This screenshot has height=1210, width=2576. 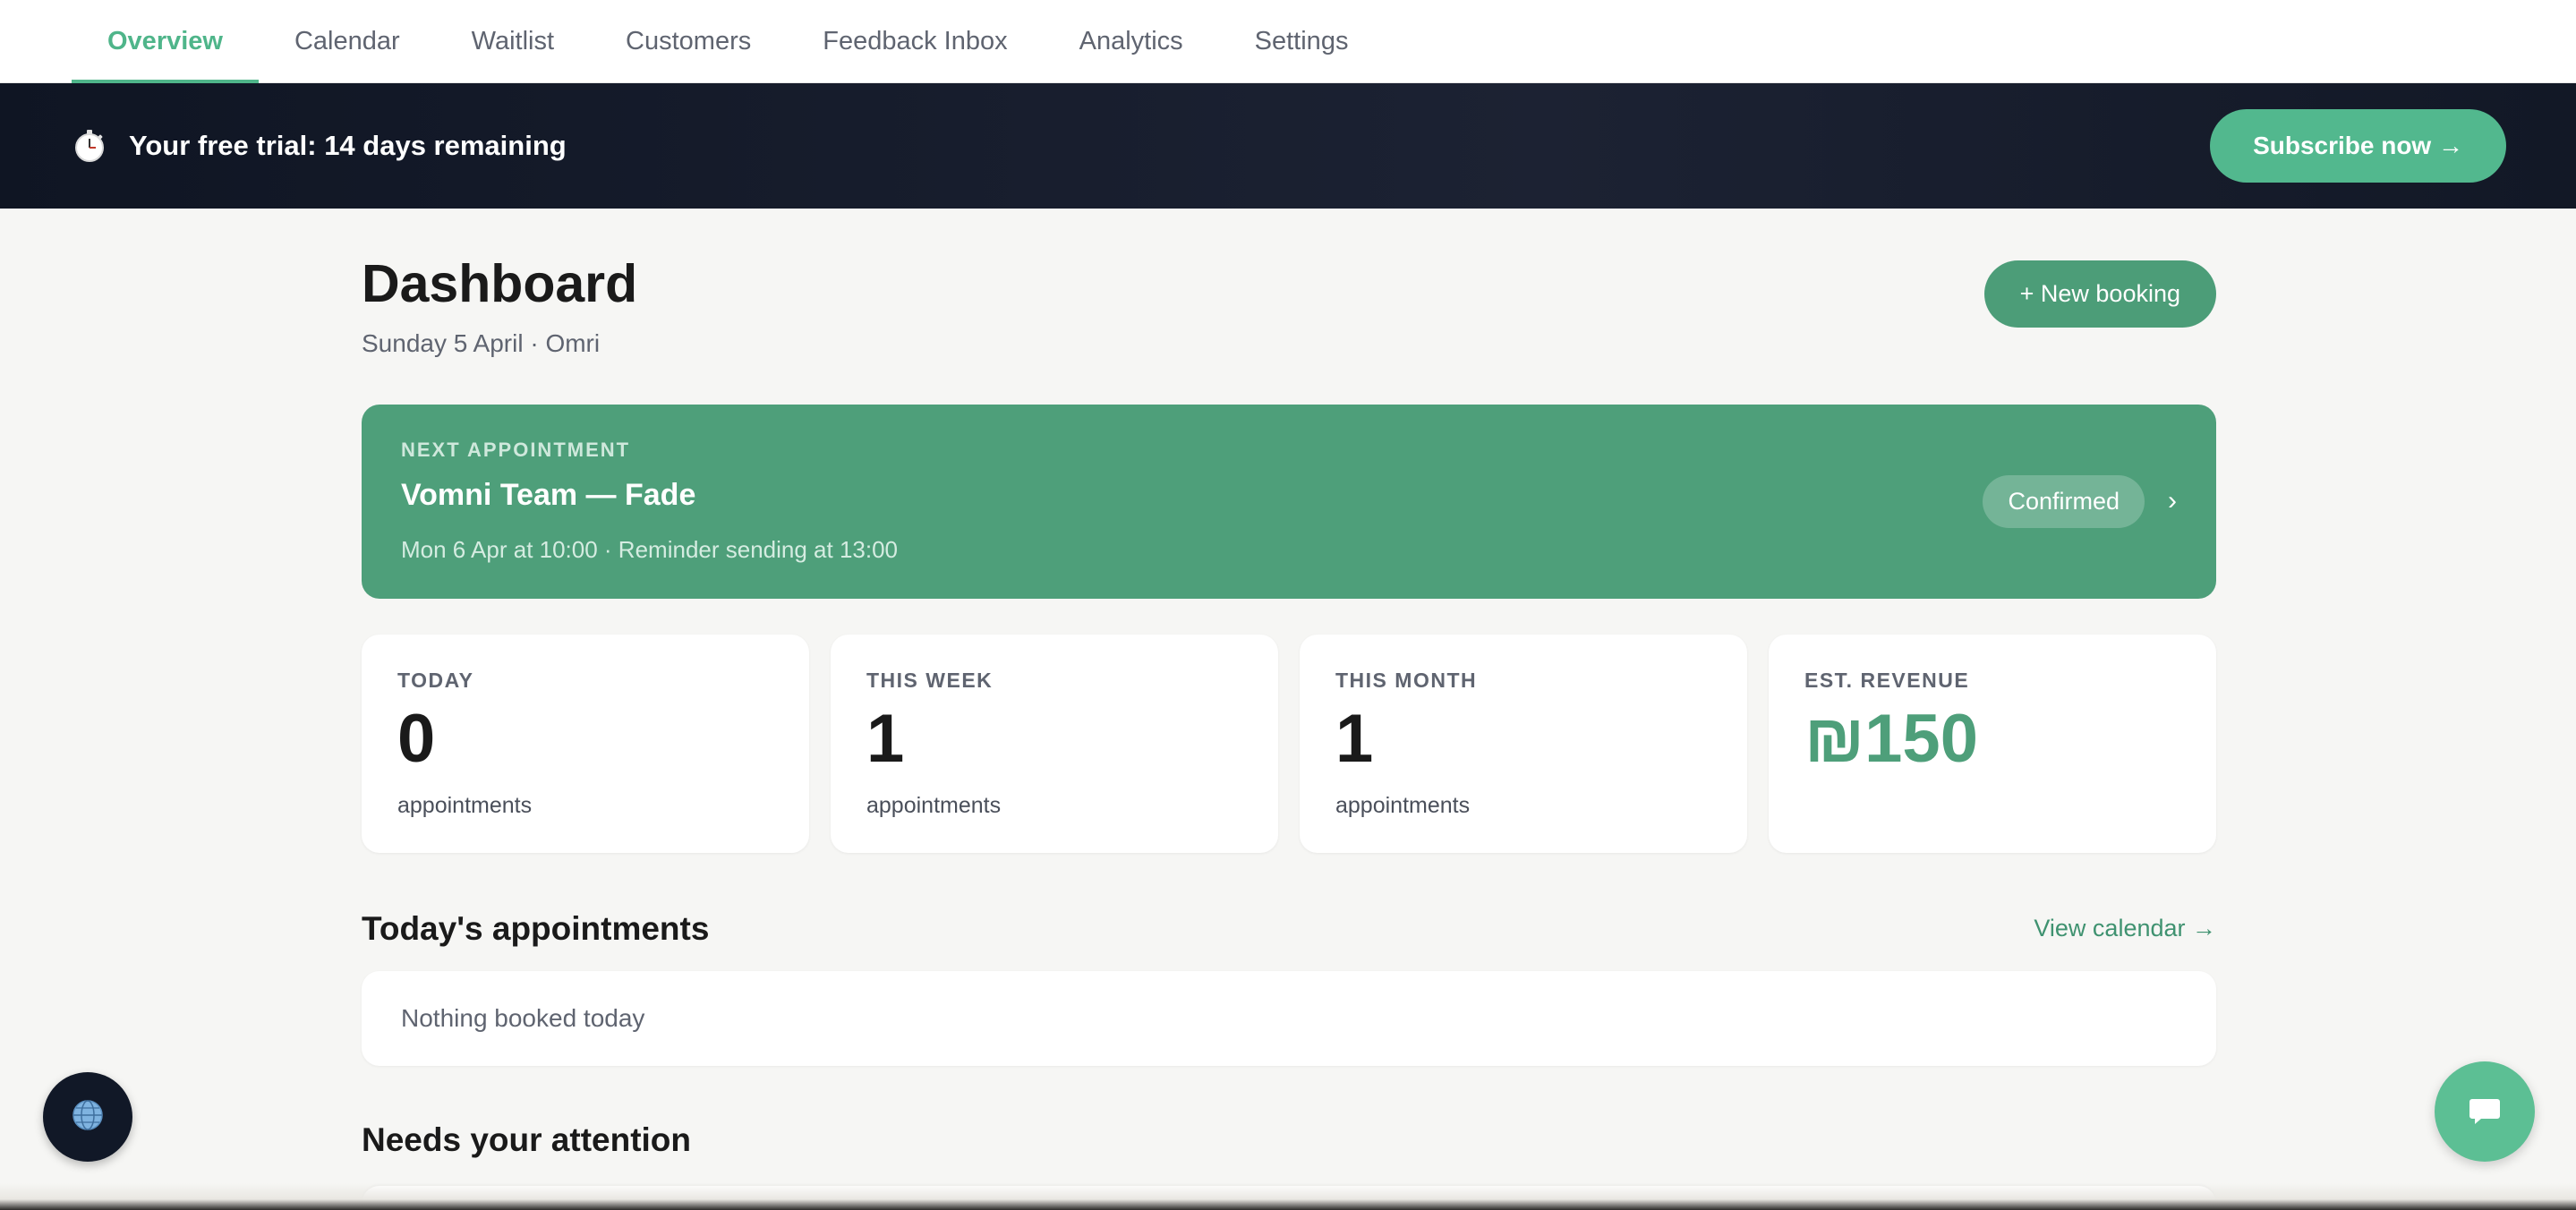 What do you see at coordinates (1289, 929) in the screenshot?
I see `today-section-header: Today's appointments View calendar →` at bounding box center [1289, 929].